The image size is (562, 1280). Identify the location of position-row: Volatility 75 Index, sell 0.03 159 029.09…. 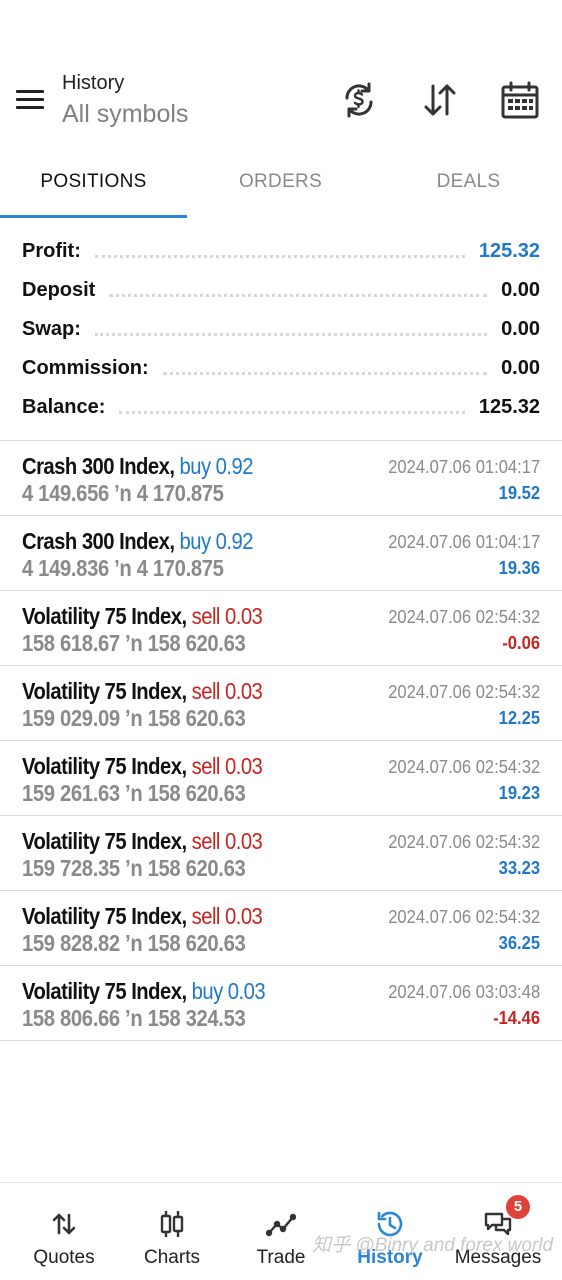
(281, 703).